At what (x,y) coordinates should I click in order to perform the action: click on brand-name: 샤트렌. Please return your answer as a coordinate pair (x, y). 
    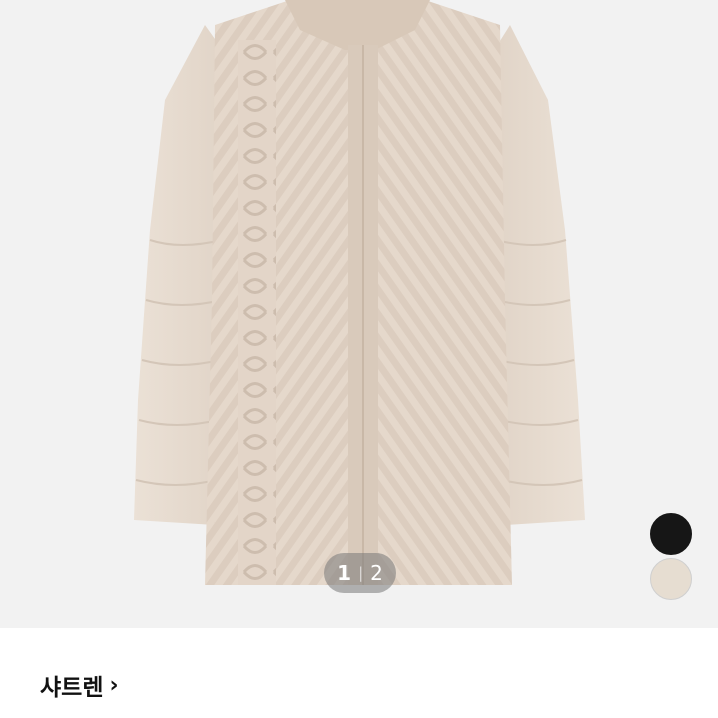
    Looking at the image, I should click on (72, 688).